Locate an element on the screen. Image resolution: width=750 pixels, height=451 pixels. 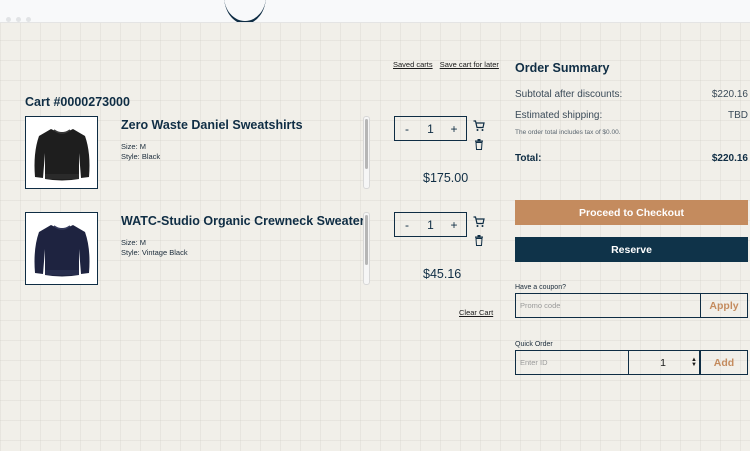
shipping-value: TBD is located at coordinates (738, 115).